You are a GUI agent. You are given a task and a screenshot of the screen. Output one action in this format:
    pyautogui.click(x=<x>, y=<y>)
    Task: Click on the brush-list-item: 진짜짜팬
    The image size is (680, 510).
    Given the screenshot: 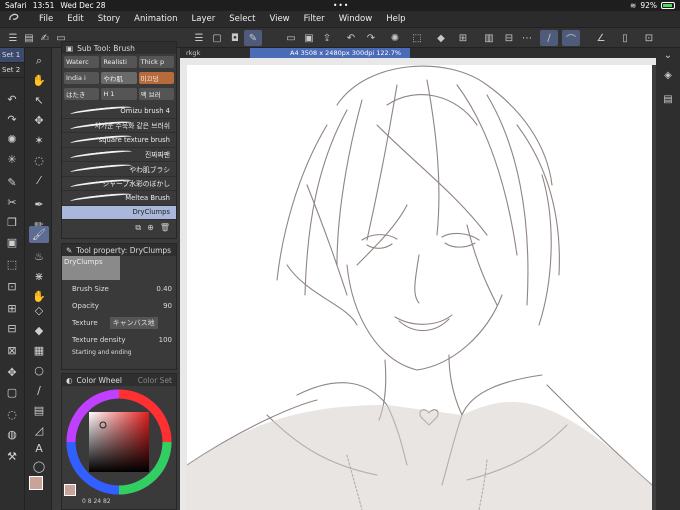 What is the action you would take?
    pyautogui.click(x=119, y=155)
    